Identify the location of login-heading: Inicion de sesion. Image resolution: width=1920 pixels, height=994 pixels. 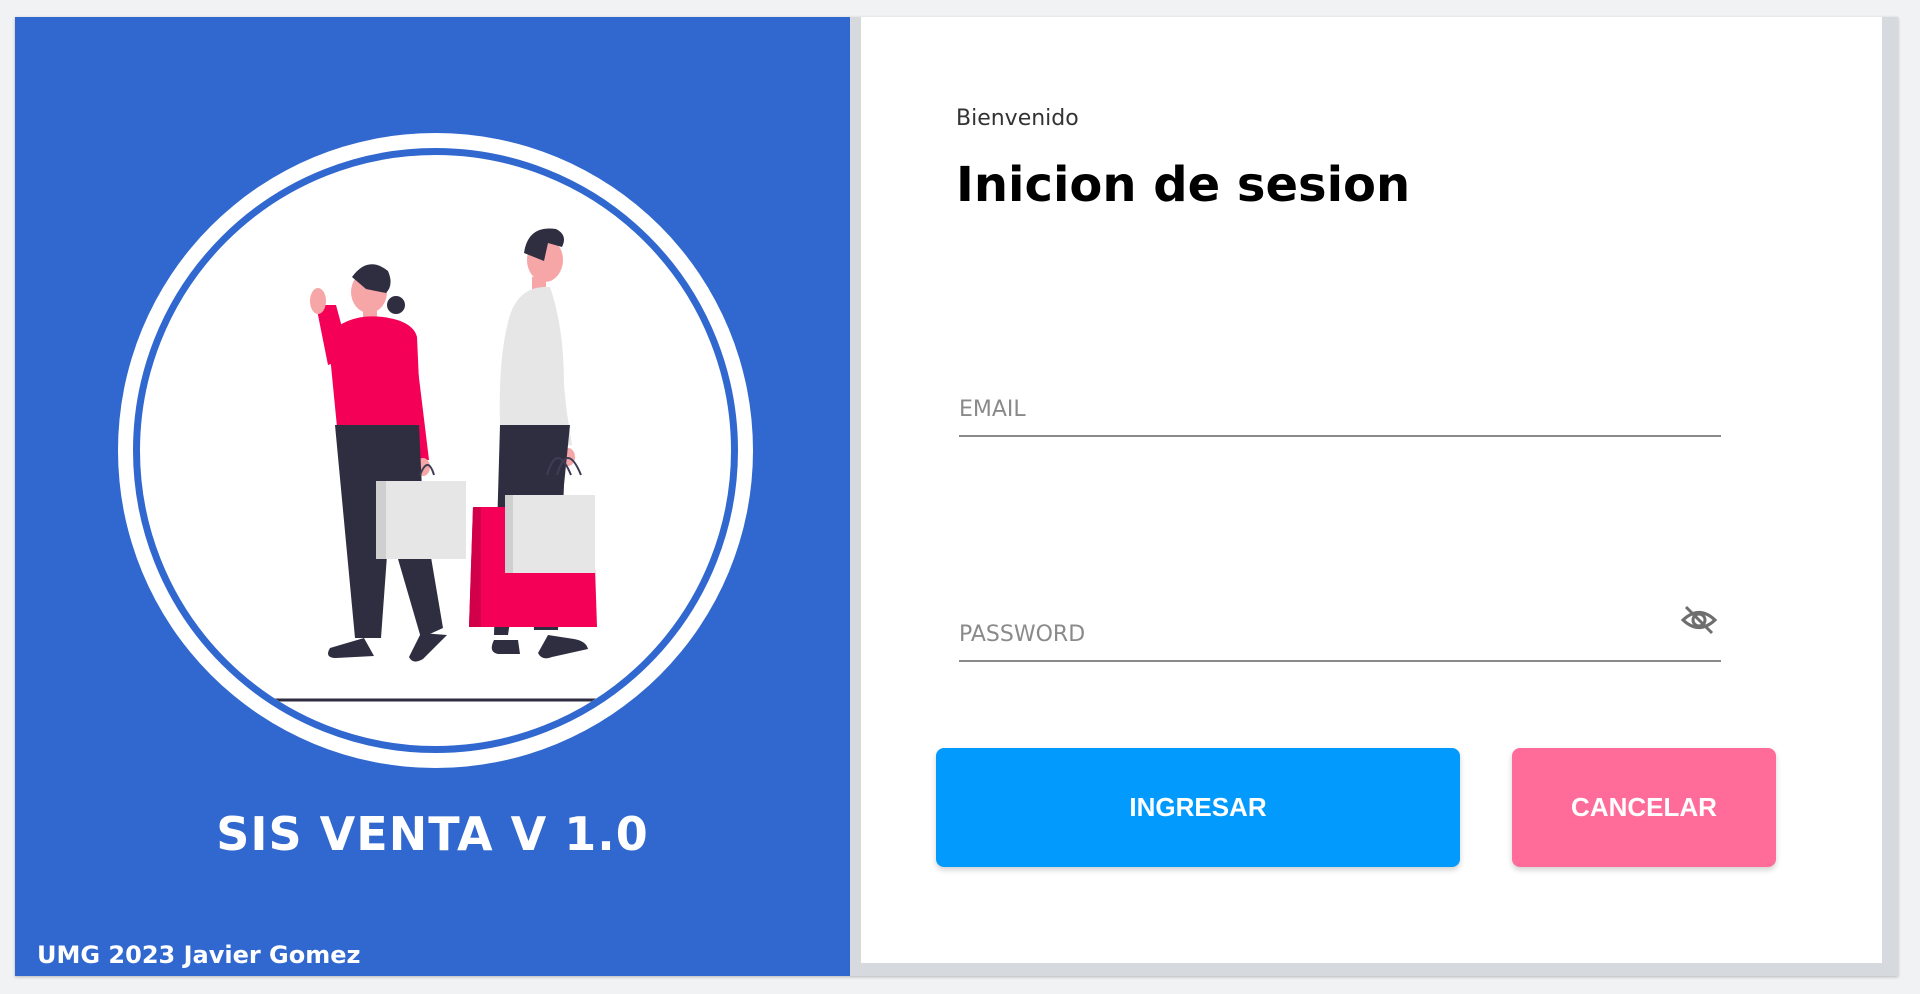
(1183, 185).